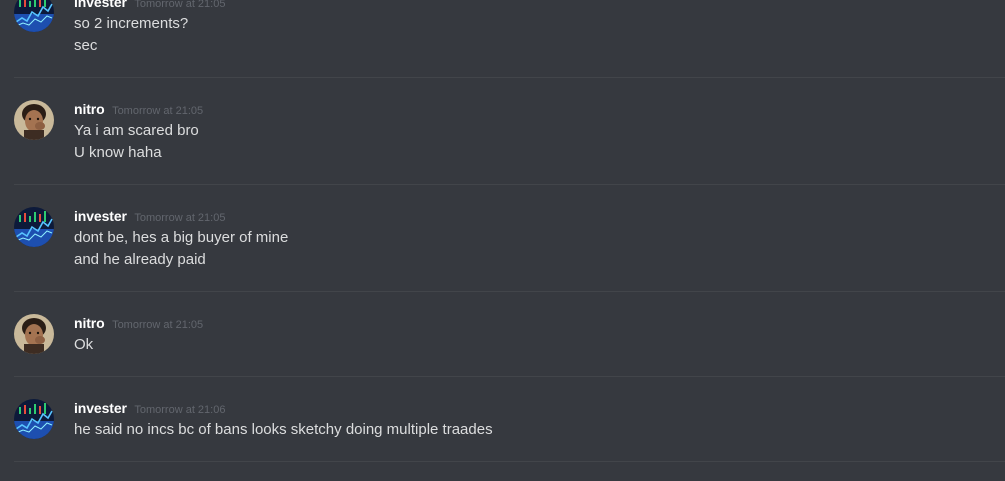  I want to click on message-text: U know haha, so click(118, 152).